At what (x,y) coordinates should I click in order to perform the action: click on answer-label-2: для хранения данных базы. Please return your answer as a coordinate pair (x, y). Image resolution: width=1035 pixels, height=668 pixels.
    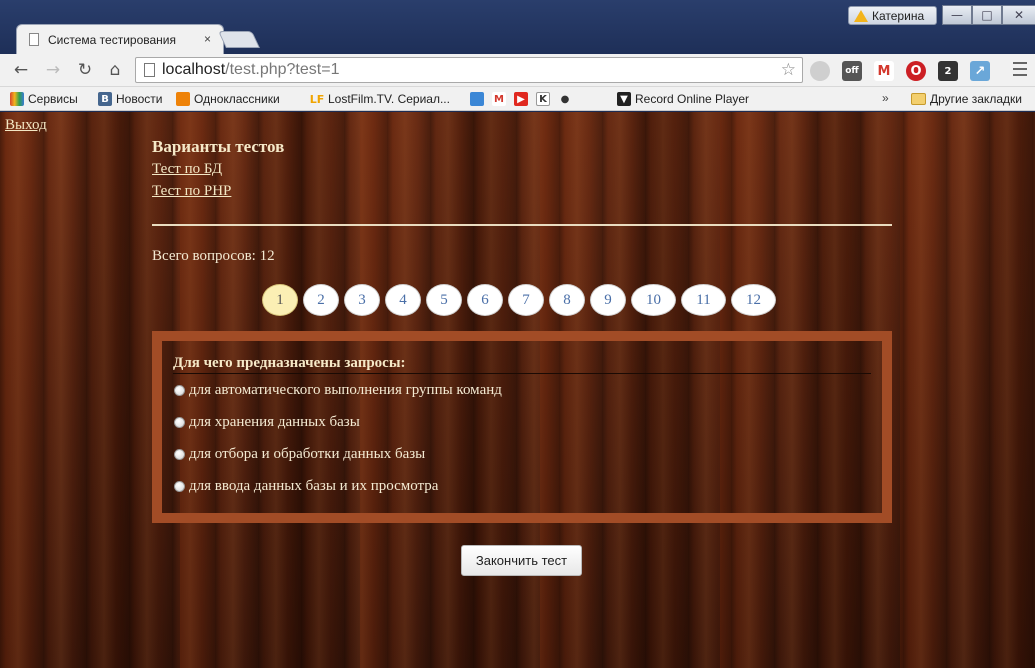
    Looking at the image, I should click on (274, 422).